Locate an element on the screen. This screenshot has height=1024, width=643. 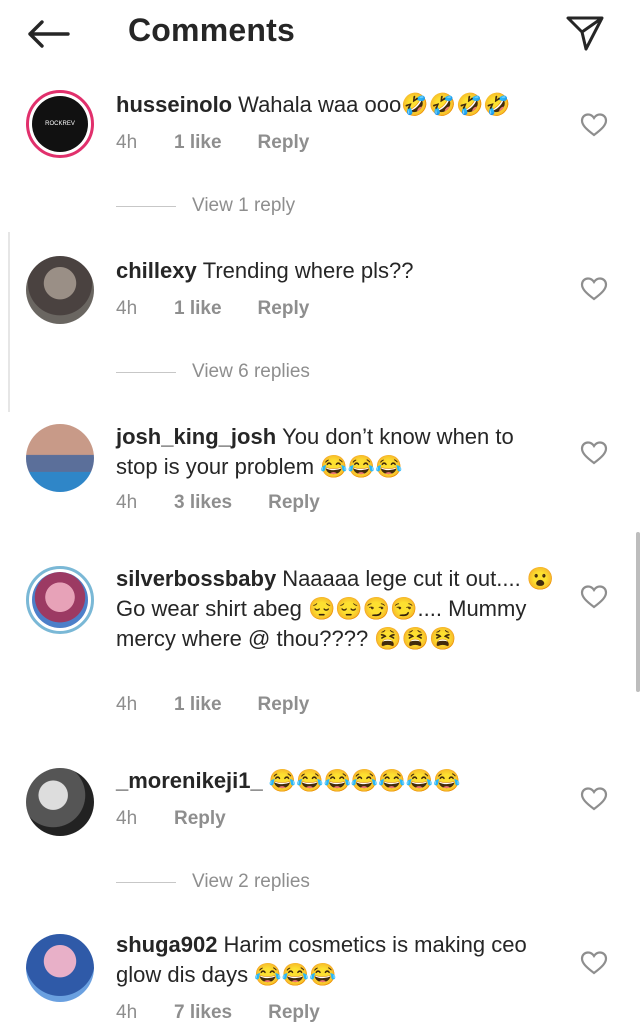
back-button is located at coordinates (50, 34).